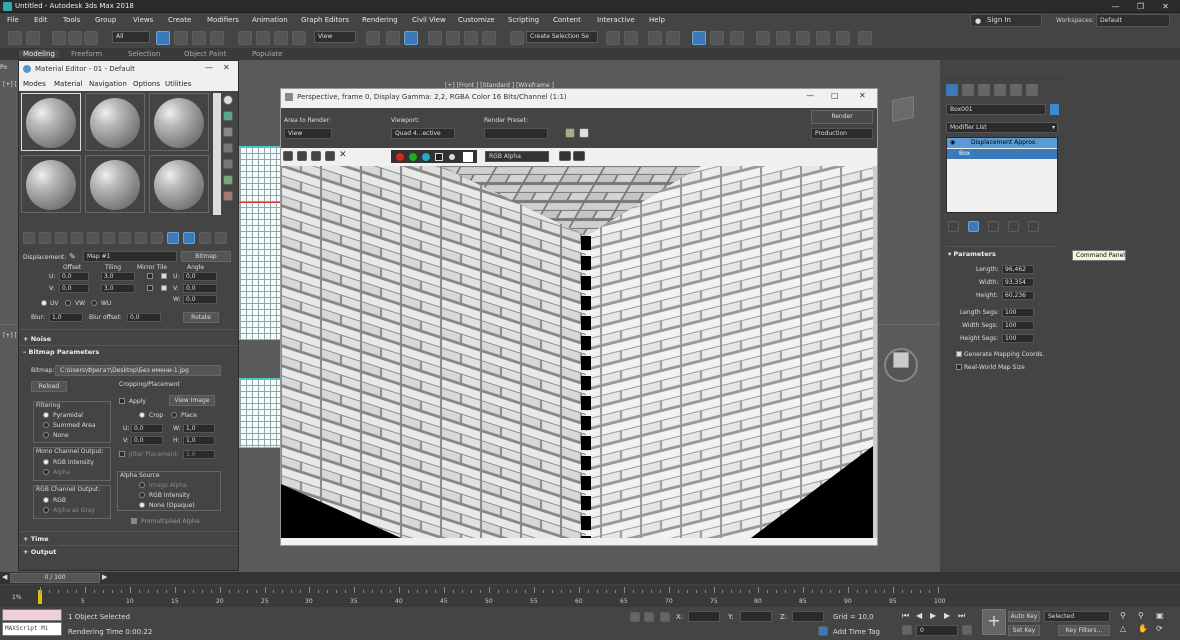  I want to click on mirror-icon, so click(613, 38).